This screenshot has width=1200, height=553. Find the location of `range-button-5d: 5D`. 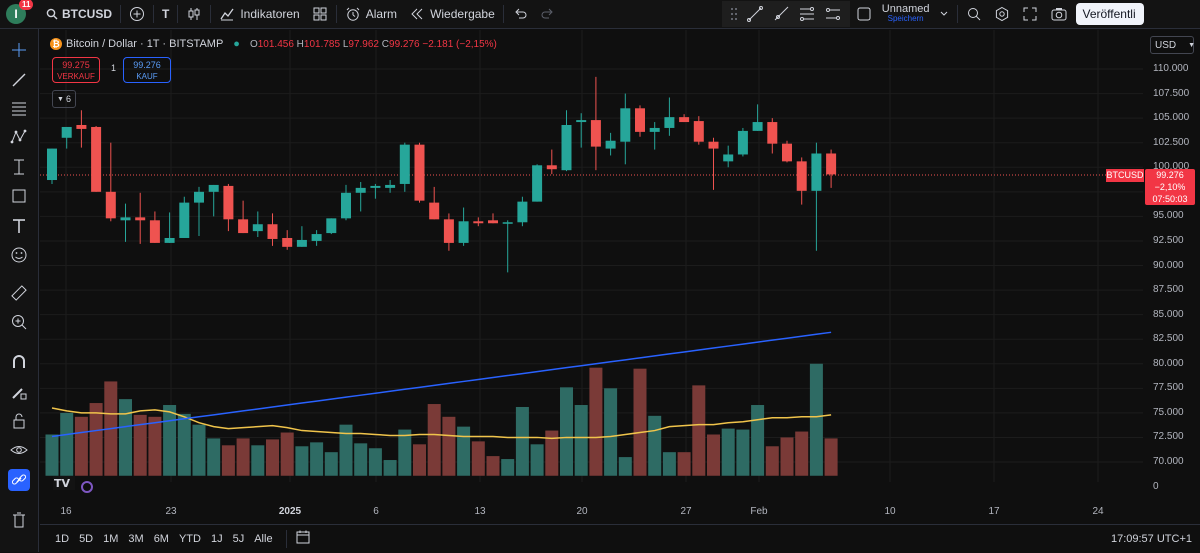

range-button-5d: 5D is located at coordinates (86, 539).